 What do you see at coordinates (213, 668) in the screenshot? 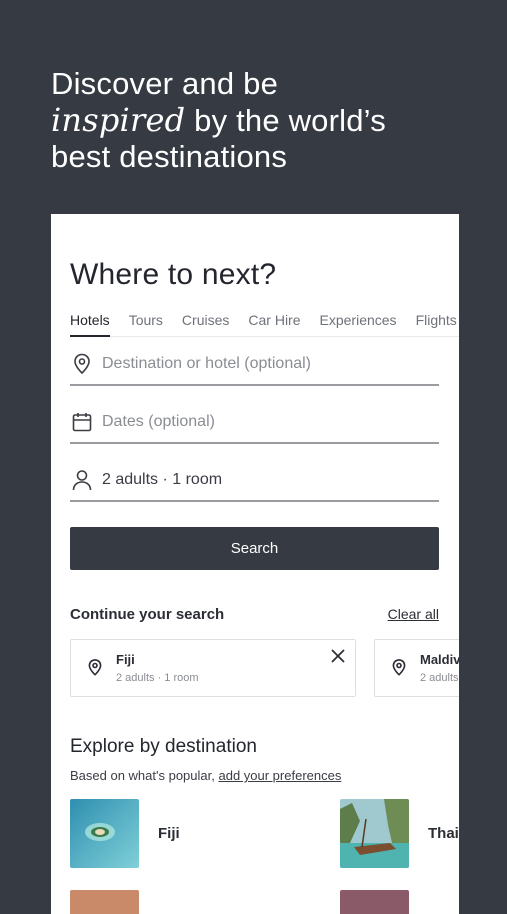
I see `recent-search-card: Fiji 2 adults · 1 room` at bounding box center [213, 668].